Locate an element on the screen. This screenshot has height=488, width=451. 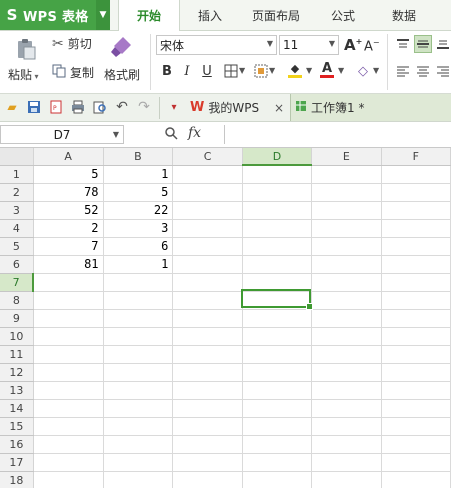
row-header: 17 is located at coordinates (17, 462).